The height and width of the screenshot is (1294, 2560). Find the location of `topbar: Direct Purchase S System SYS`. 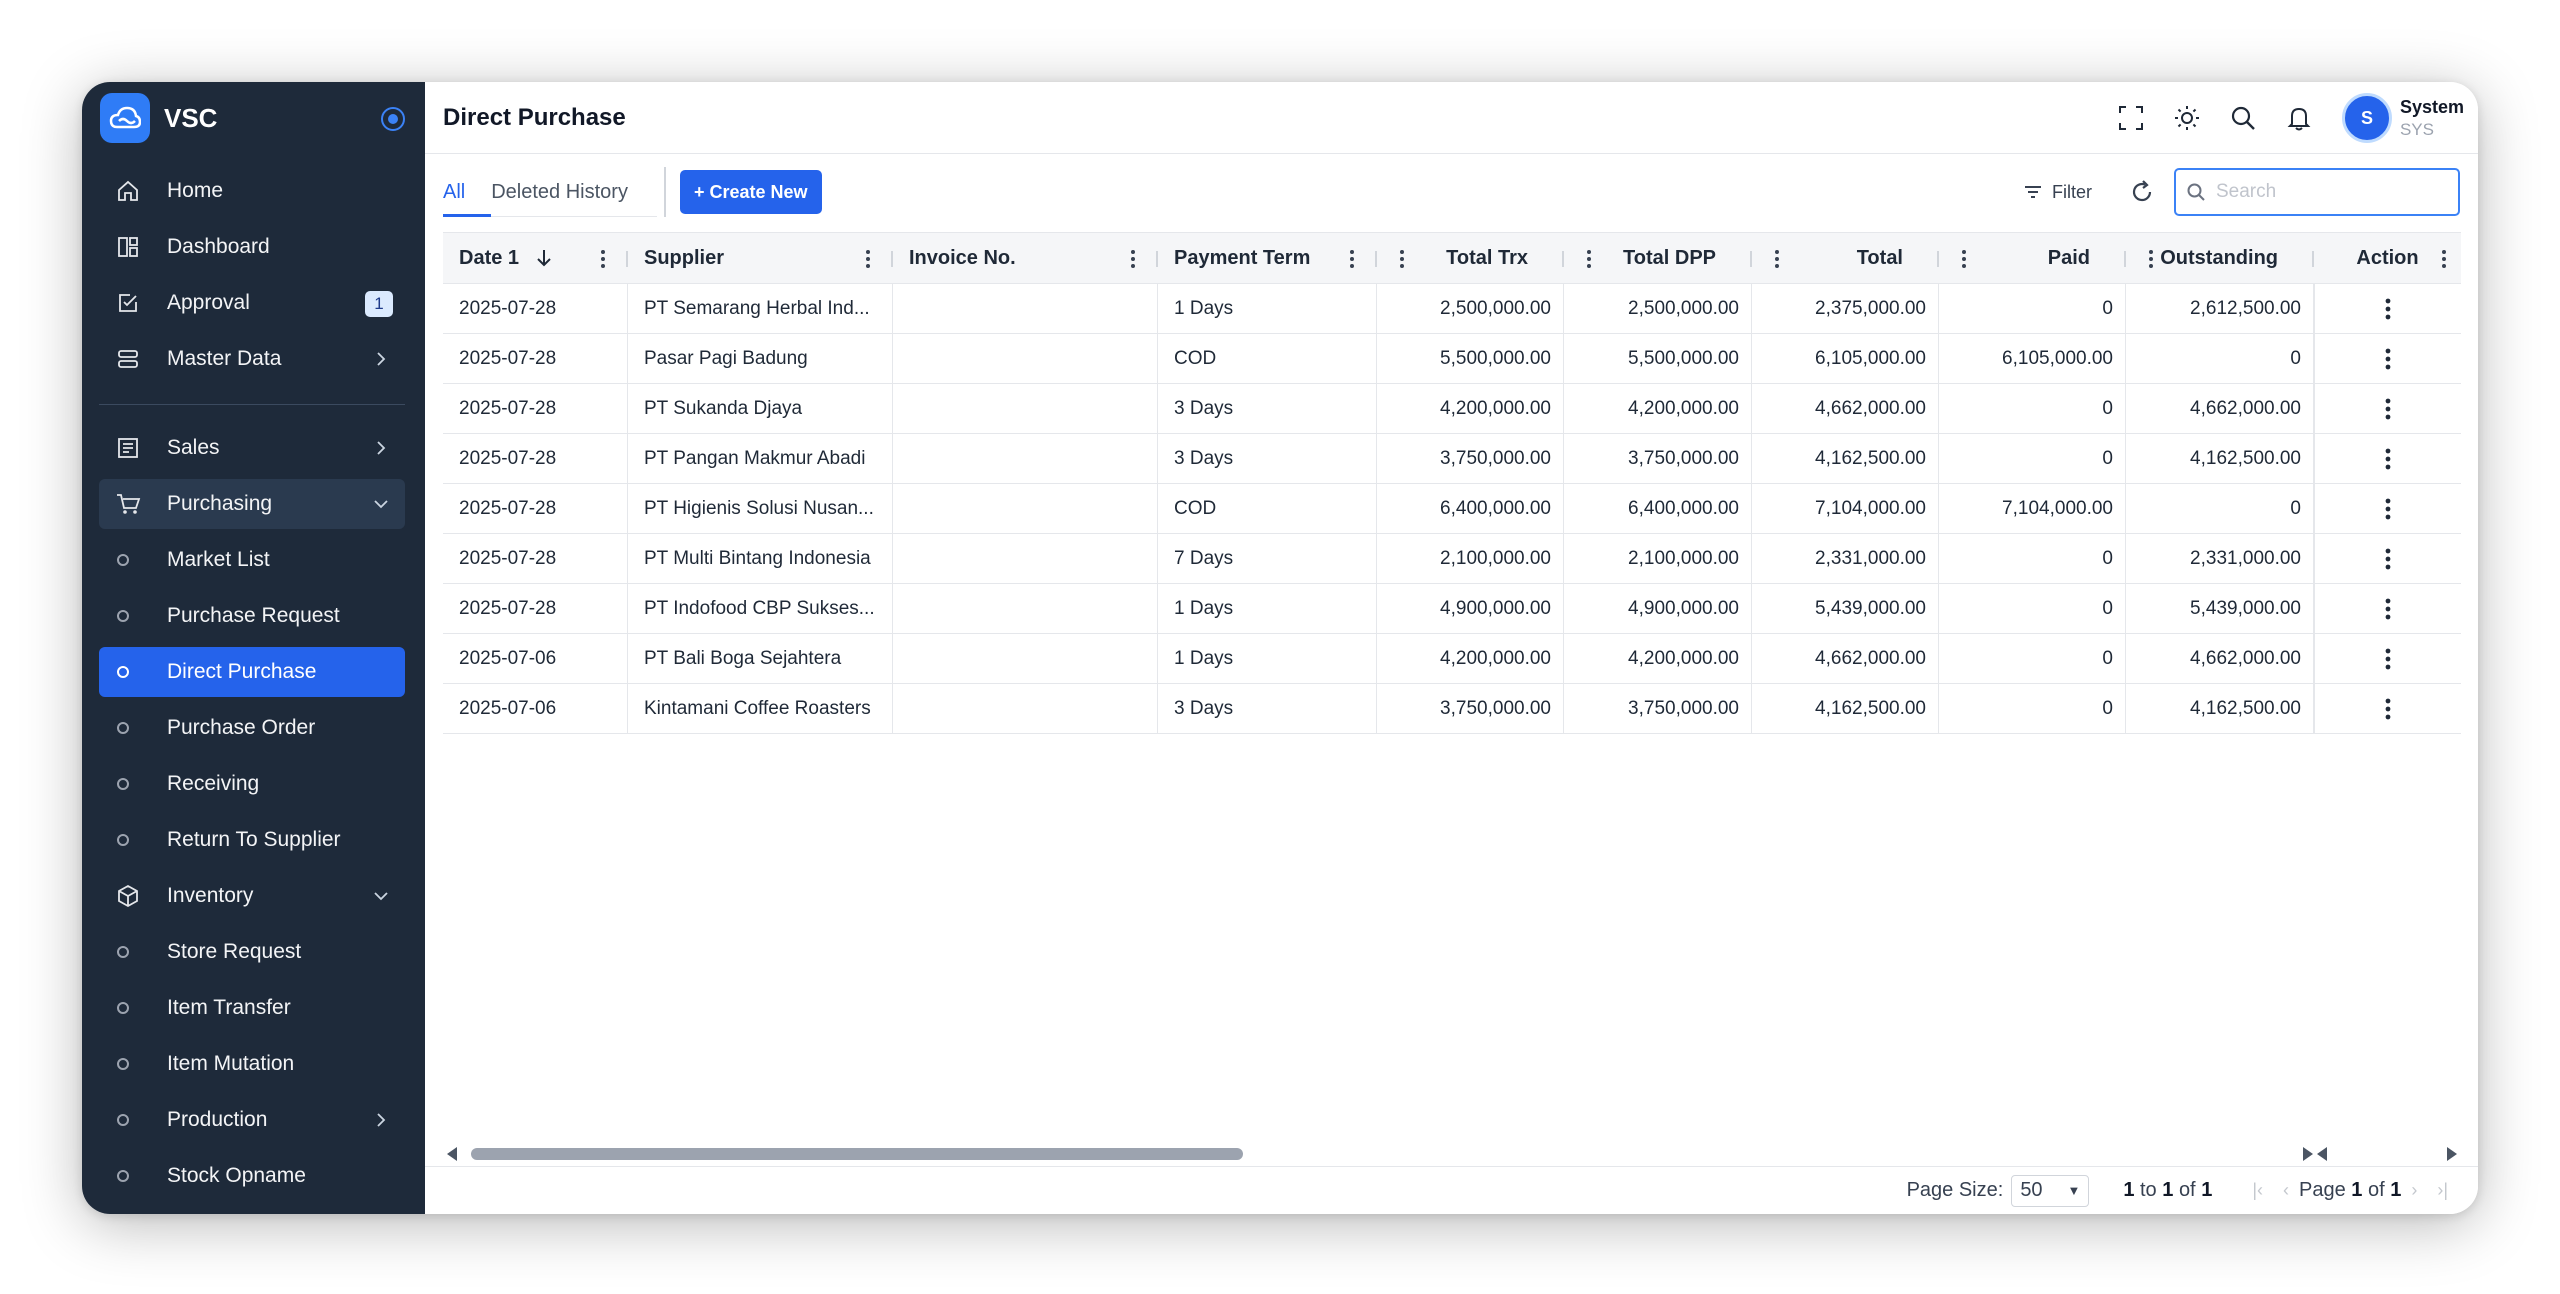

topbar: Direct Purchase S System SYS is located at coordinates (1451, 118).